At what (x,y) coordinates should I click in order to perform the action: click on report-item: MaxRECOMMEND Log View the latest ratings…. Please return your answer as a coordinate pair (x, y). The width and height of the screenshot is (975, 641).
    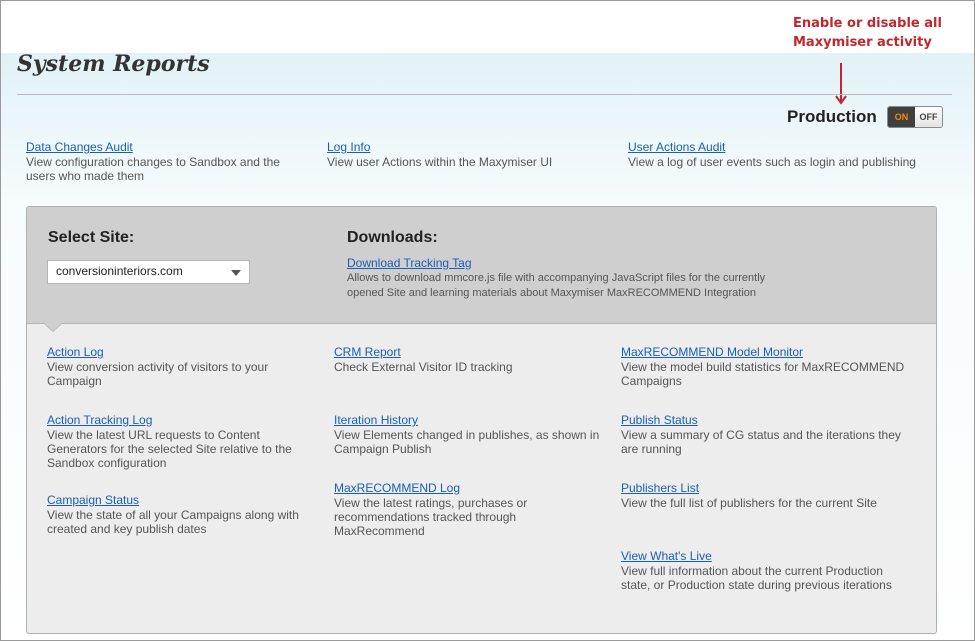
    Looking at the image, I should click on (444, 509).